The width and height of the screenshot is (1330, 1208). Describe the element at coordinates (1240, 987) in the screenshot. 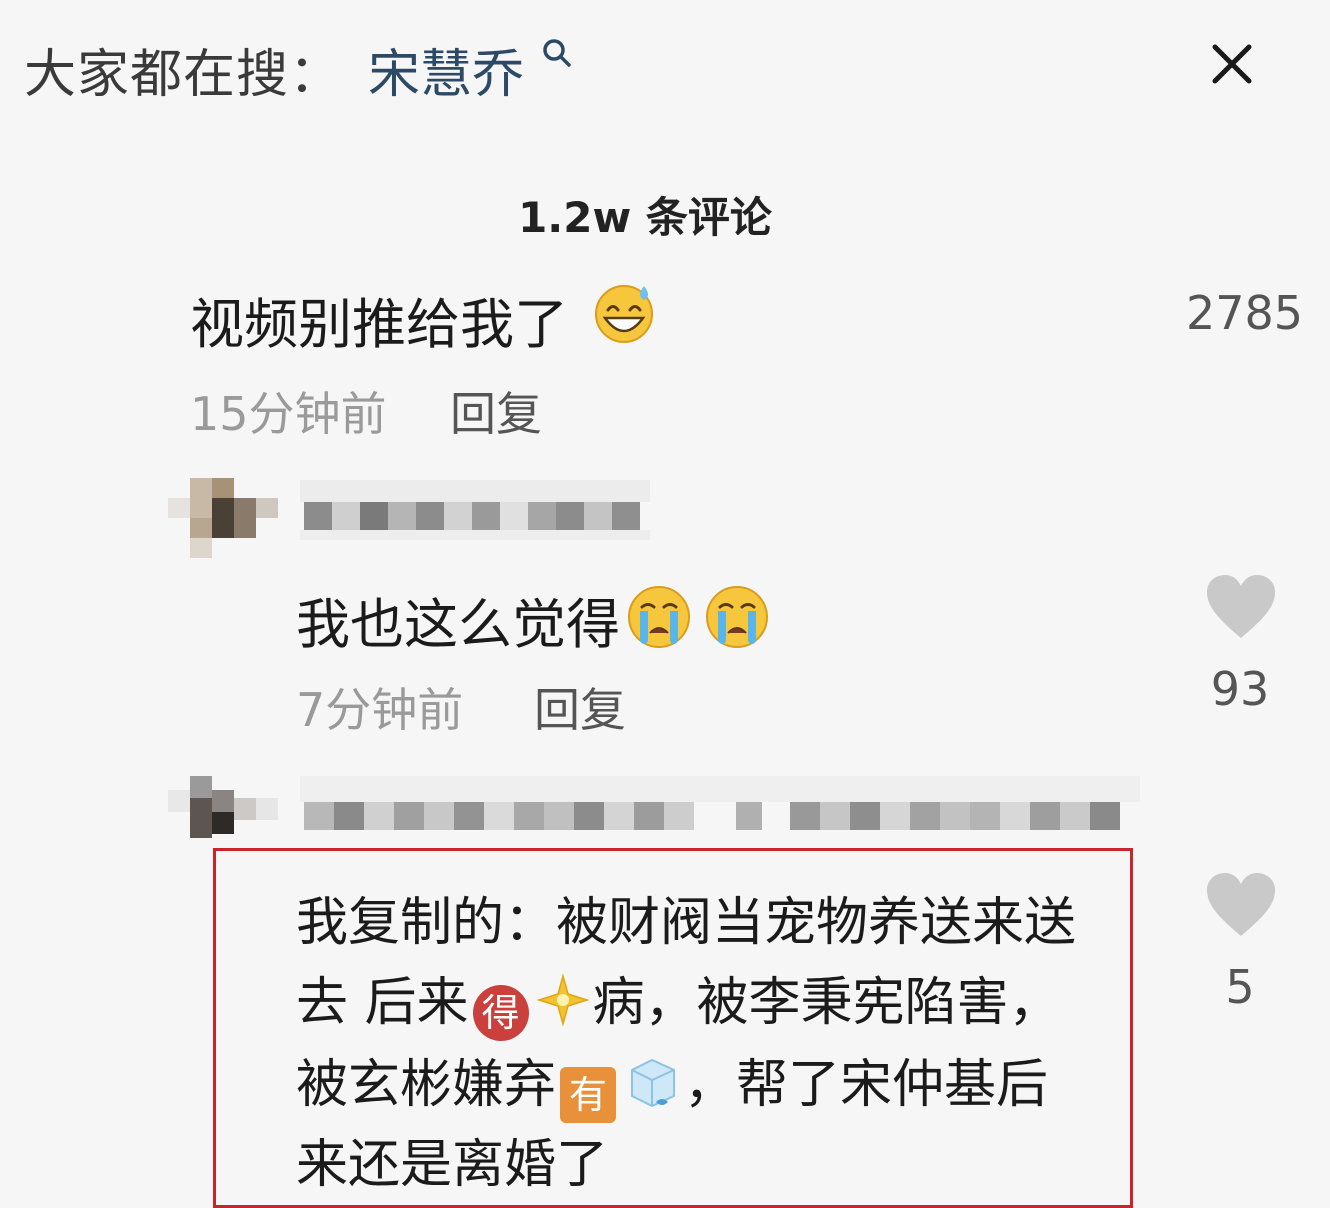

I see `like-count: 5` at that location.